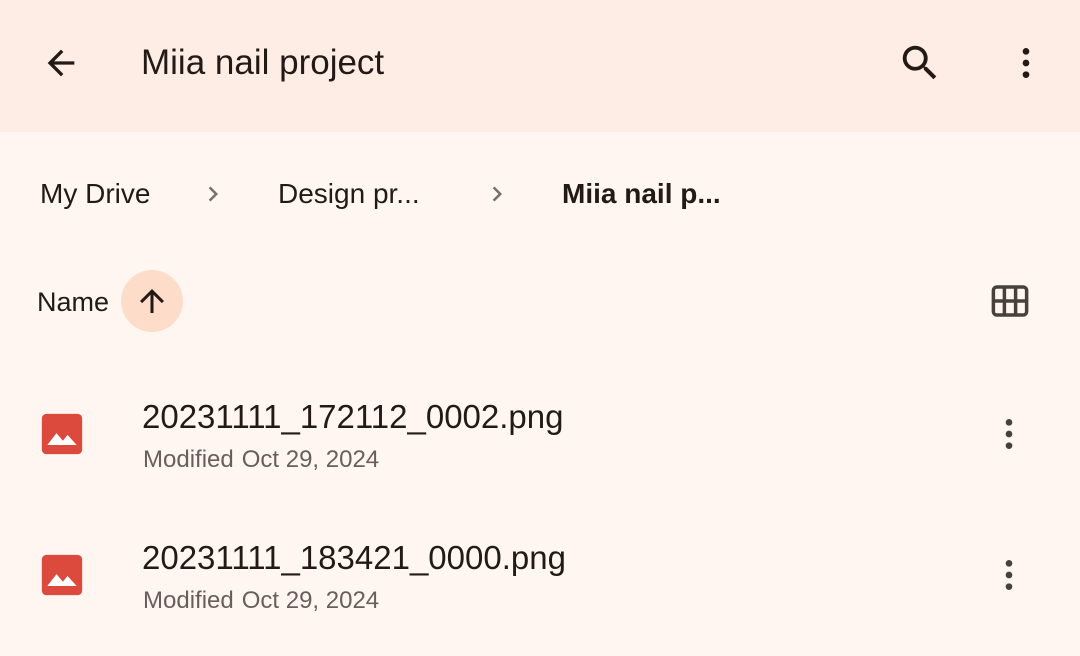 This screenshot has height=656, width=1080. I want to click on grid-view-button, so click(1010, 301).